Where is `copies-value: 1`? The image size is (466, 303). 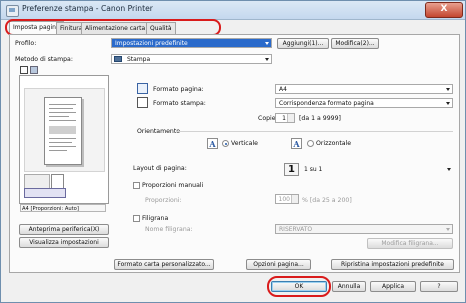 copies-value: 1 is located at coordinates (284, 118).